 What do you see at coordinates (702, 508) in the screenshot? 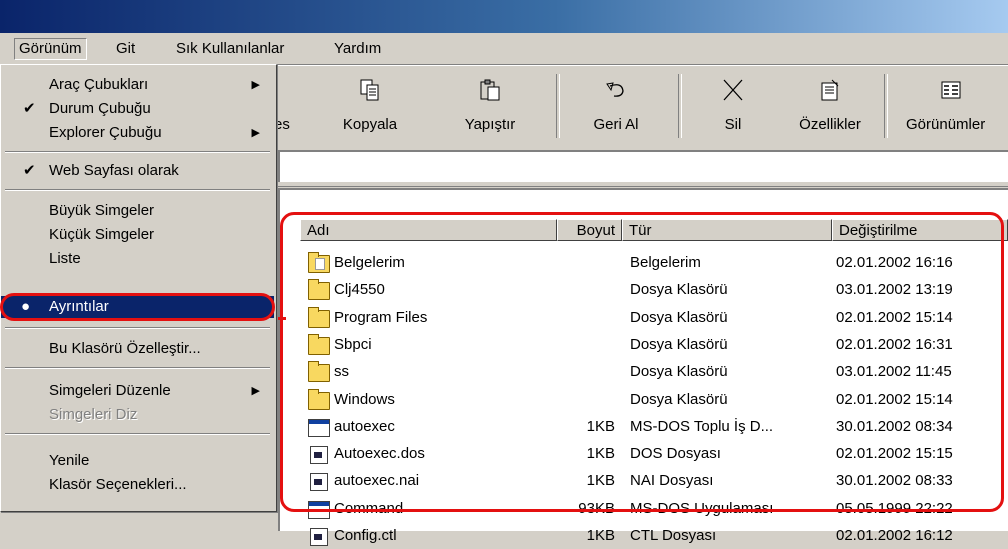
I see `file-type: MS-DOS Uygulaması` at bounding box center [702, 508].